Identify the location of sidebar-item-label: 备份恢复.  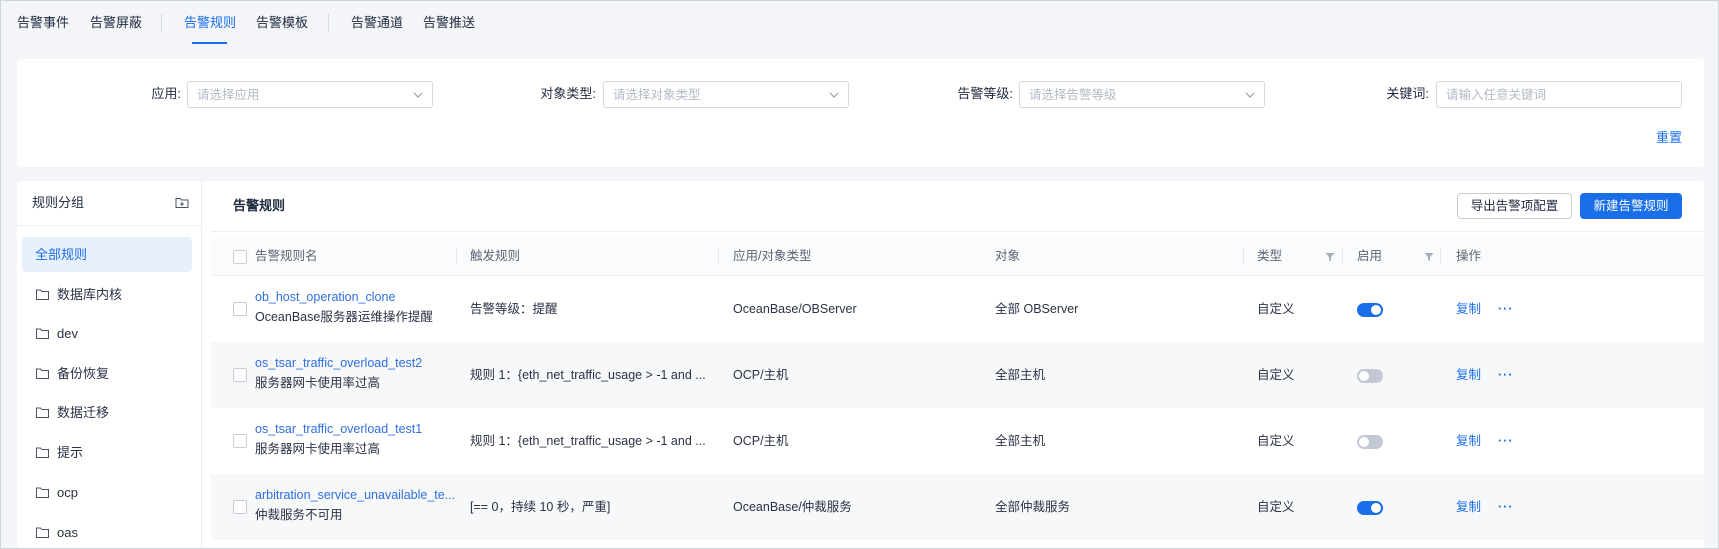
(83, 373).